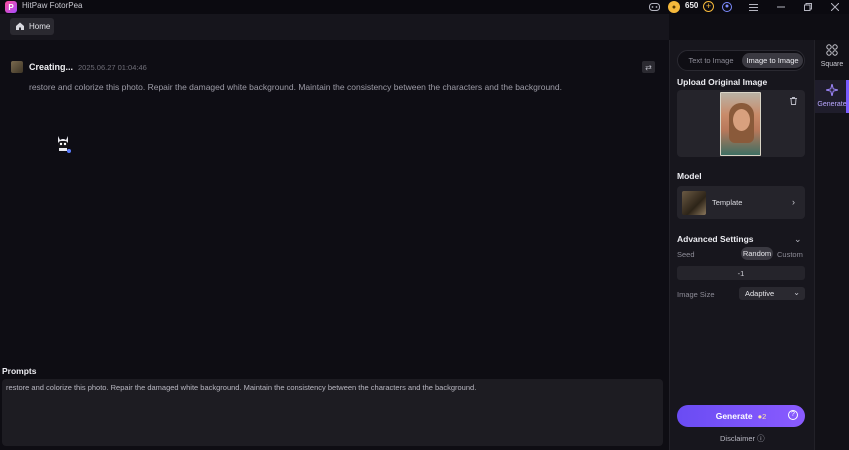 Image resolution: width=849 pixels, height=450 pixels. What do you see at coordinates (808, 7) in the screenshot?
I see `restore-icon` at bounding box center [808, 7].